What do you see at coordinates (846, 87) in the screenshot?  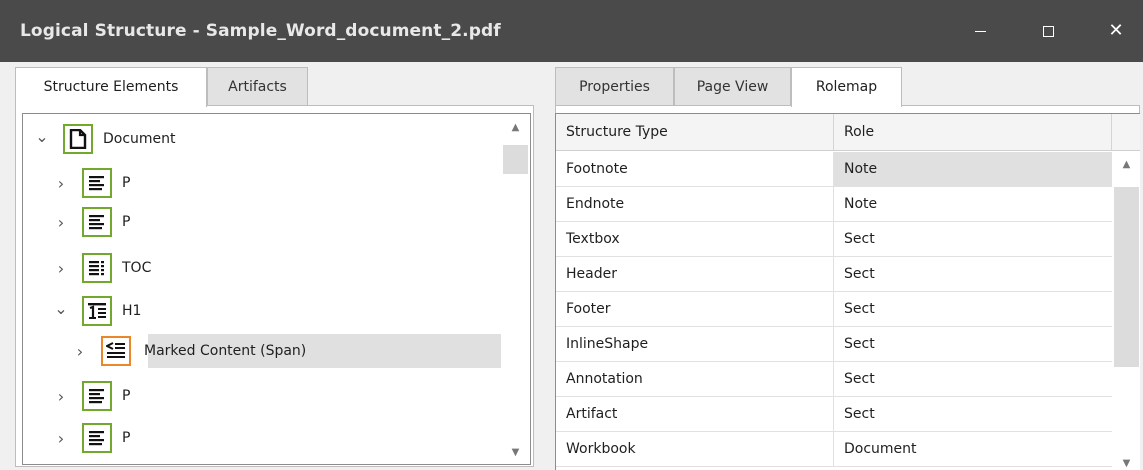 I see `tab-rolemap: Rolemap` at bounding box center [846, 87].